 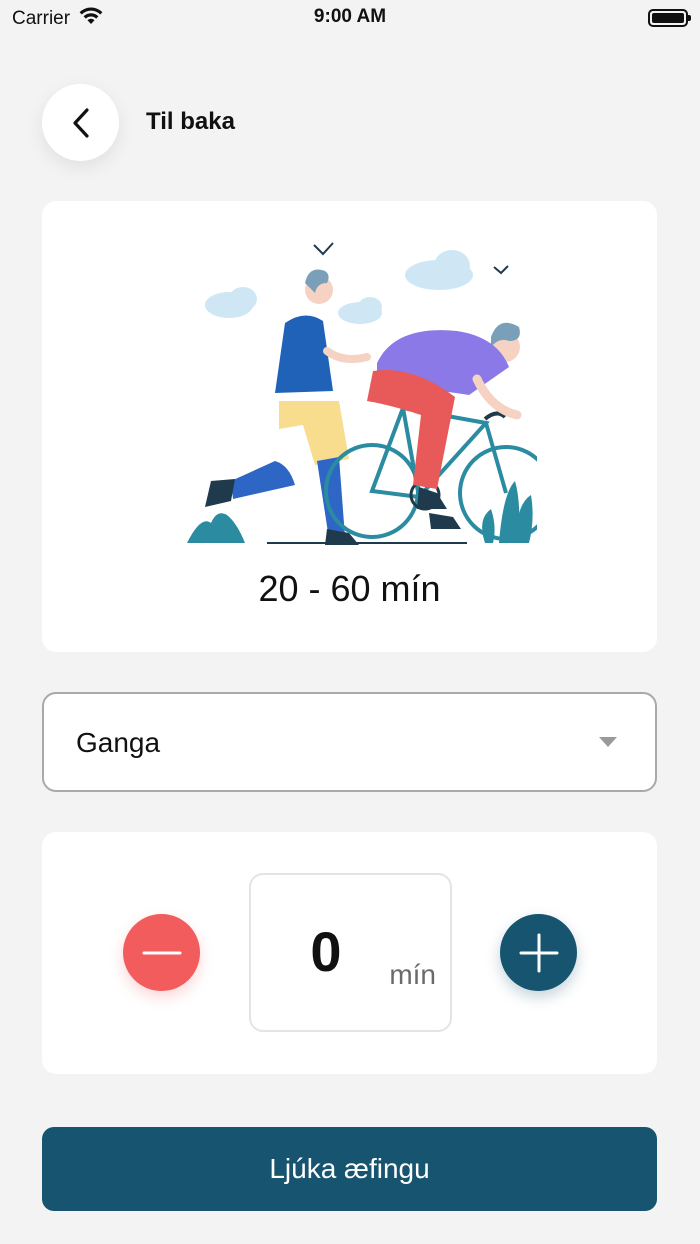 I want to click on finish-exercise-button: Ljúka æfingu, so click(x=349, y=1169).